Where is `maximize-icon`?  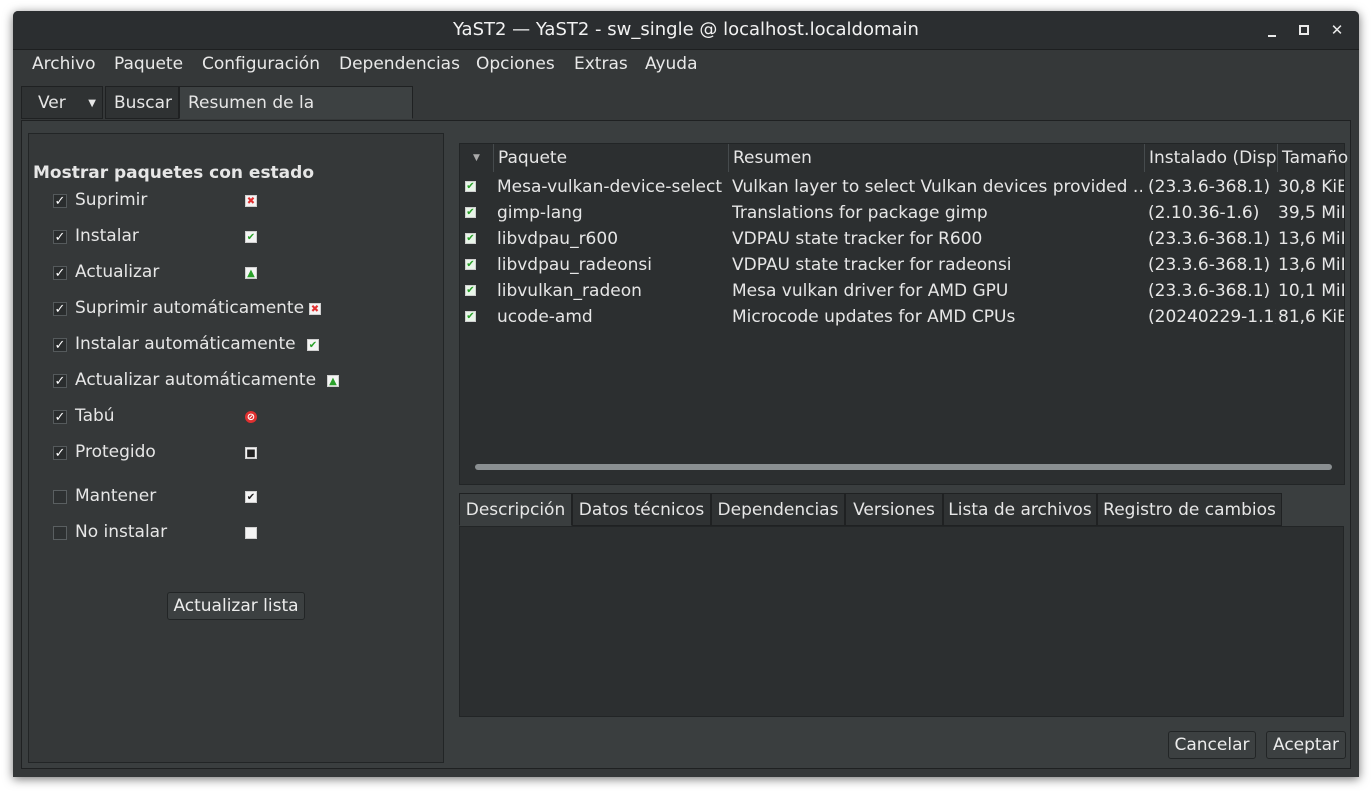 maximize-icon is located at coordinates (1304, 30).